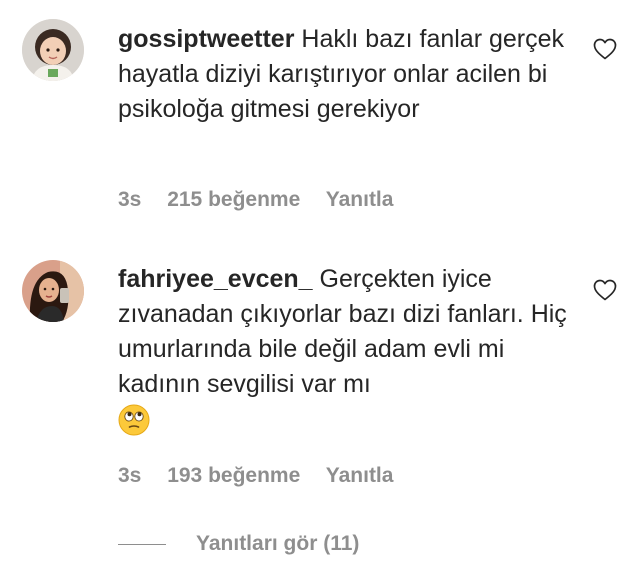 This screenshot has height=577, width=635. What do you see at coordinates (134, 420) in the screenshot?
I see `face-with-rolling-eyes-emoji` at bounding box center [134, 420].